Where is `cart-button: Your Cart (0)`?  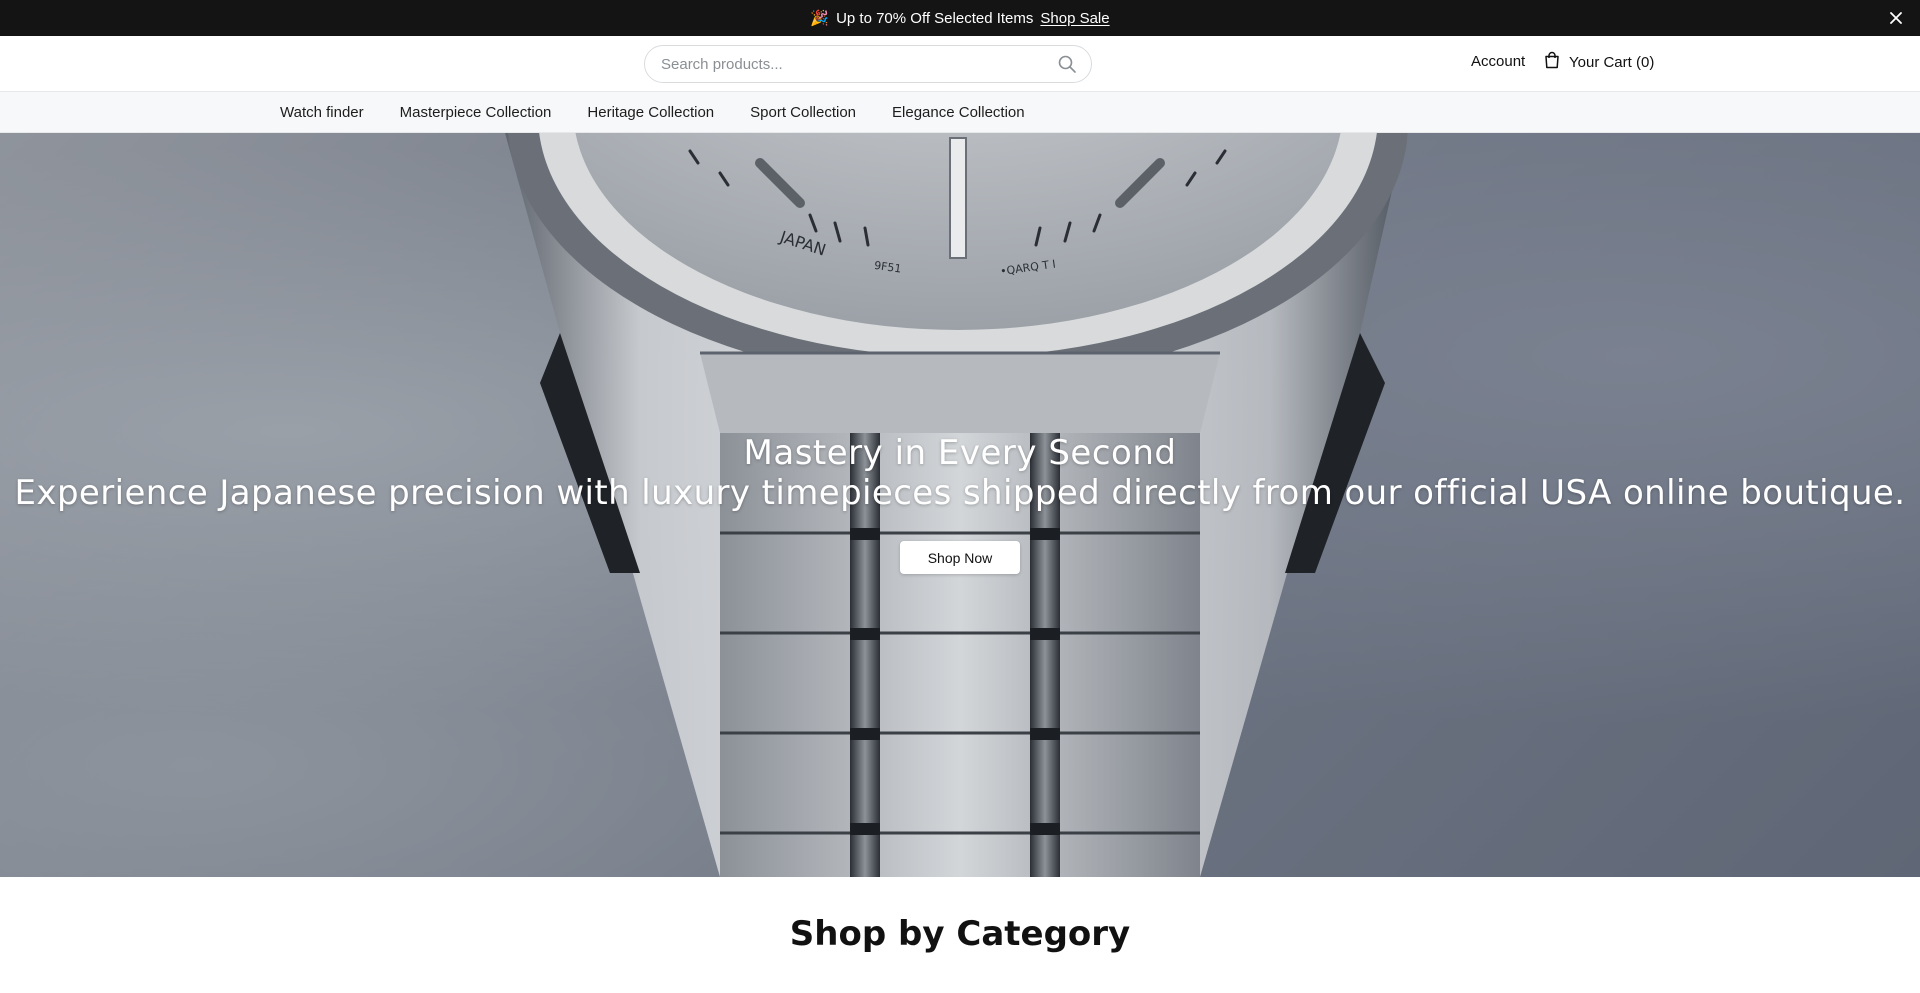 cart-button: Your Cart (0) is located at coordinates (1599, 62).